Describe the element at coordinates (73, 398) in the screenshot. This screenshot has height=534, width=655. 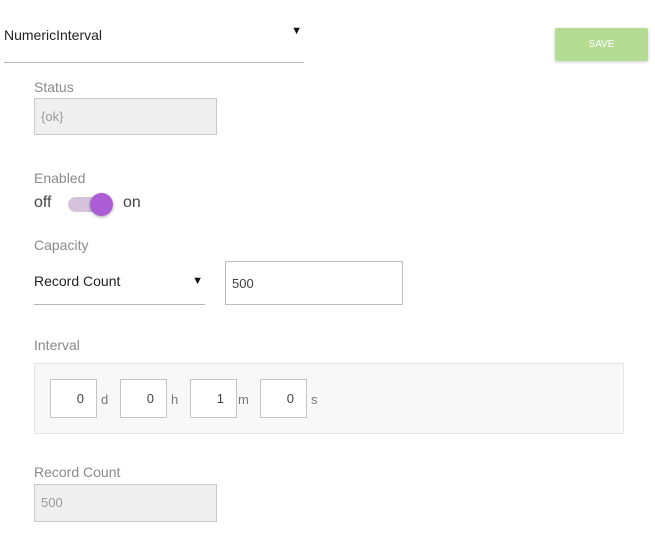
I see `interval-days-input` at that location.